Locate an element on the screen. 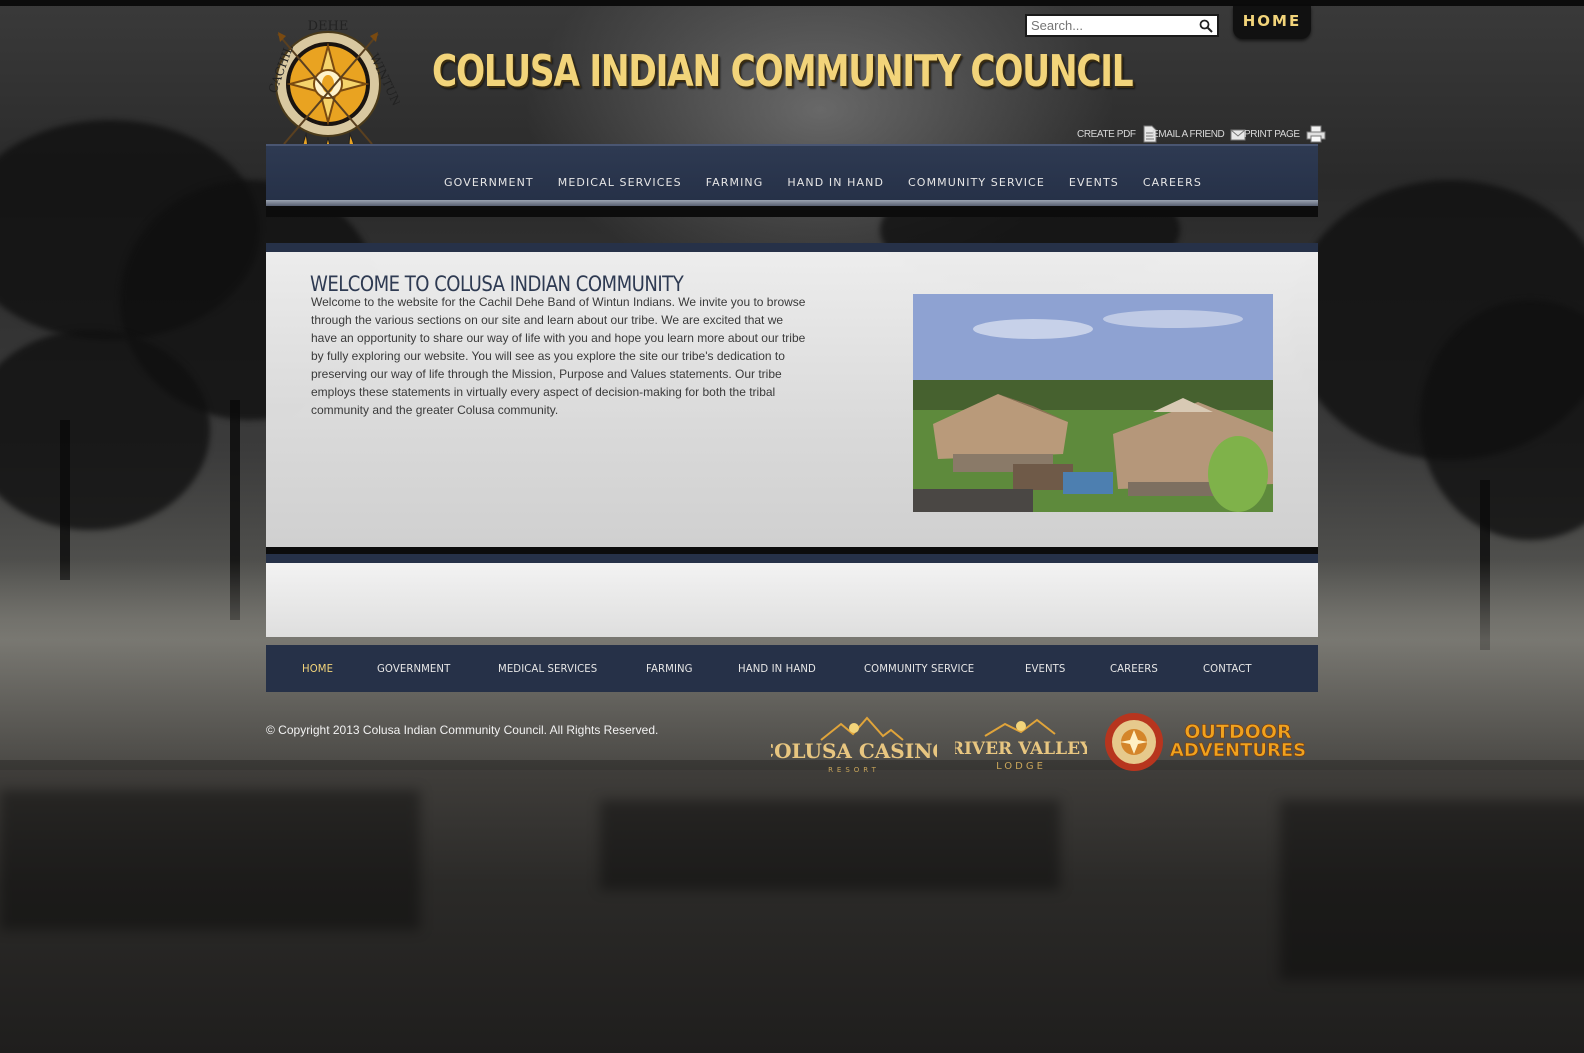  topnav-farming: FARMING is located at coordinates (735, 182).